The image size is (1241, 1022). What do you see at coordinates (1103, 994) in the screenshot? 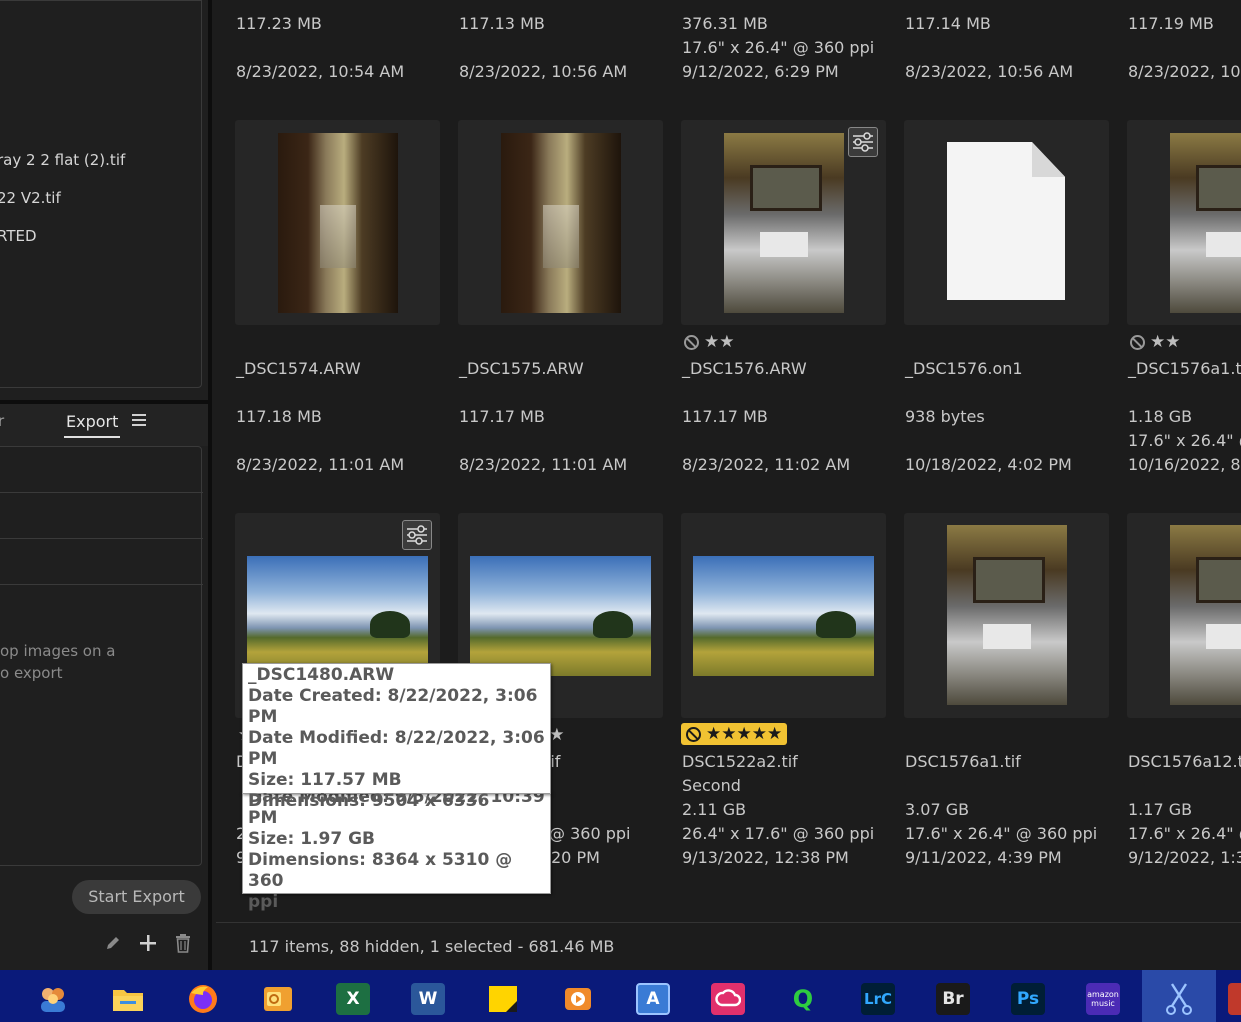
I see `amazon-label: amazon` at bounding box center [1103, 994].